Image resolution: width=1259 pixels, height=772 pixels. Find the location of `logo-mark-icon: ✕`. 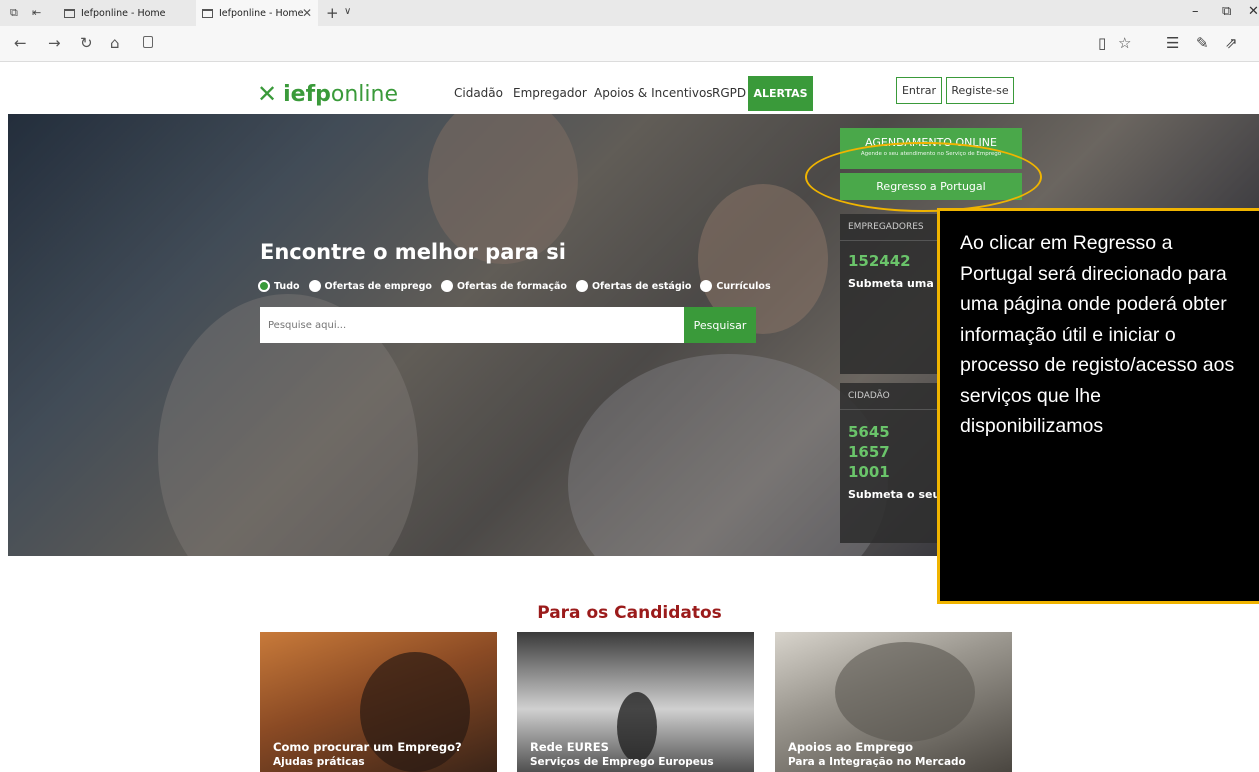

logo-mark-icon: ✕ is located at coordinates (267, 94).